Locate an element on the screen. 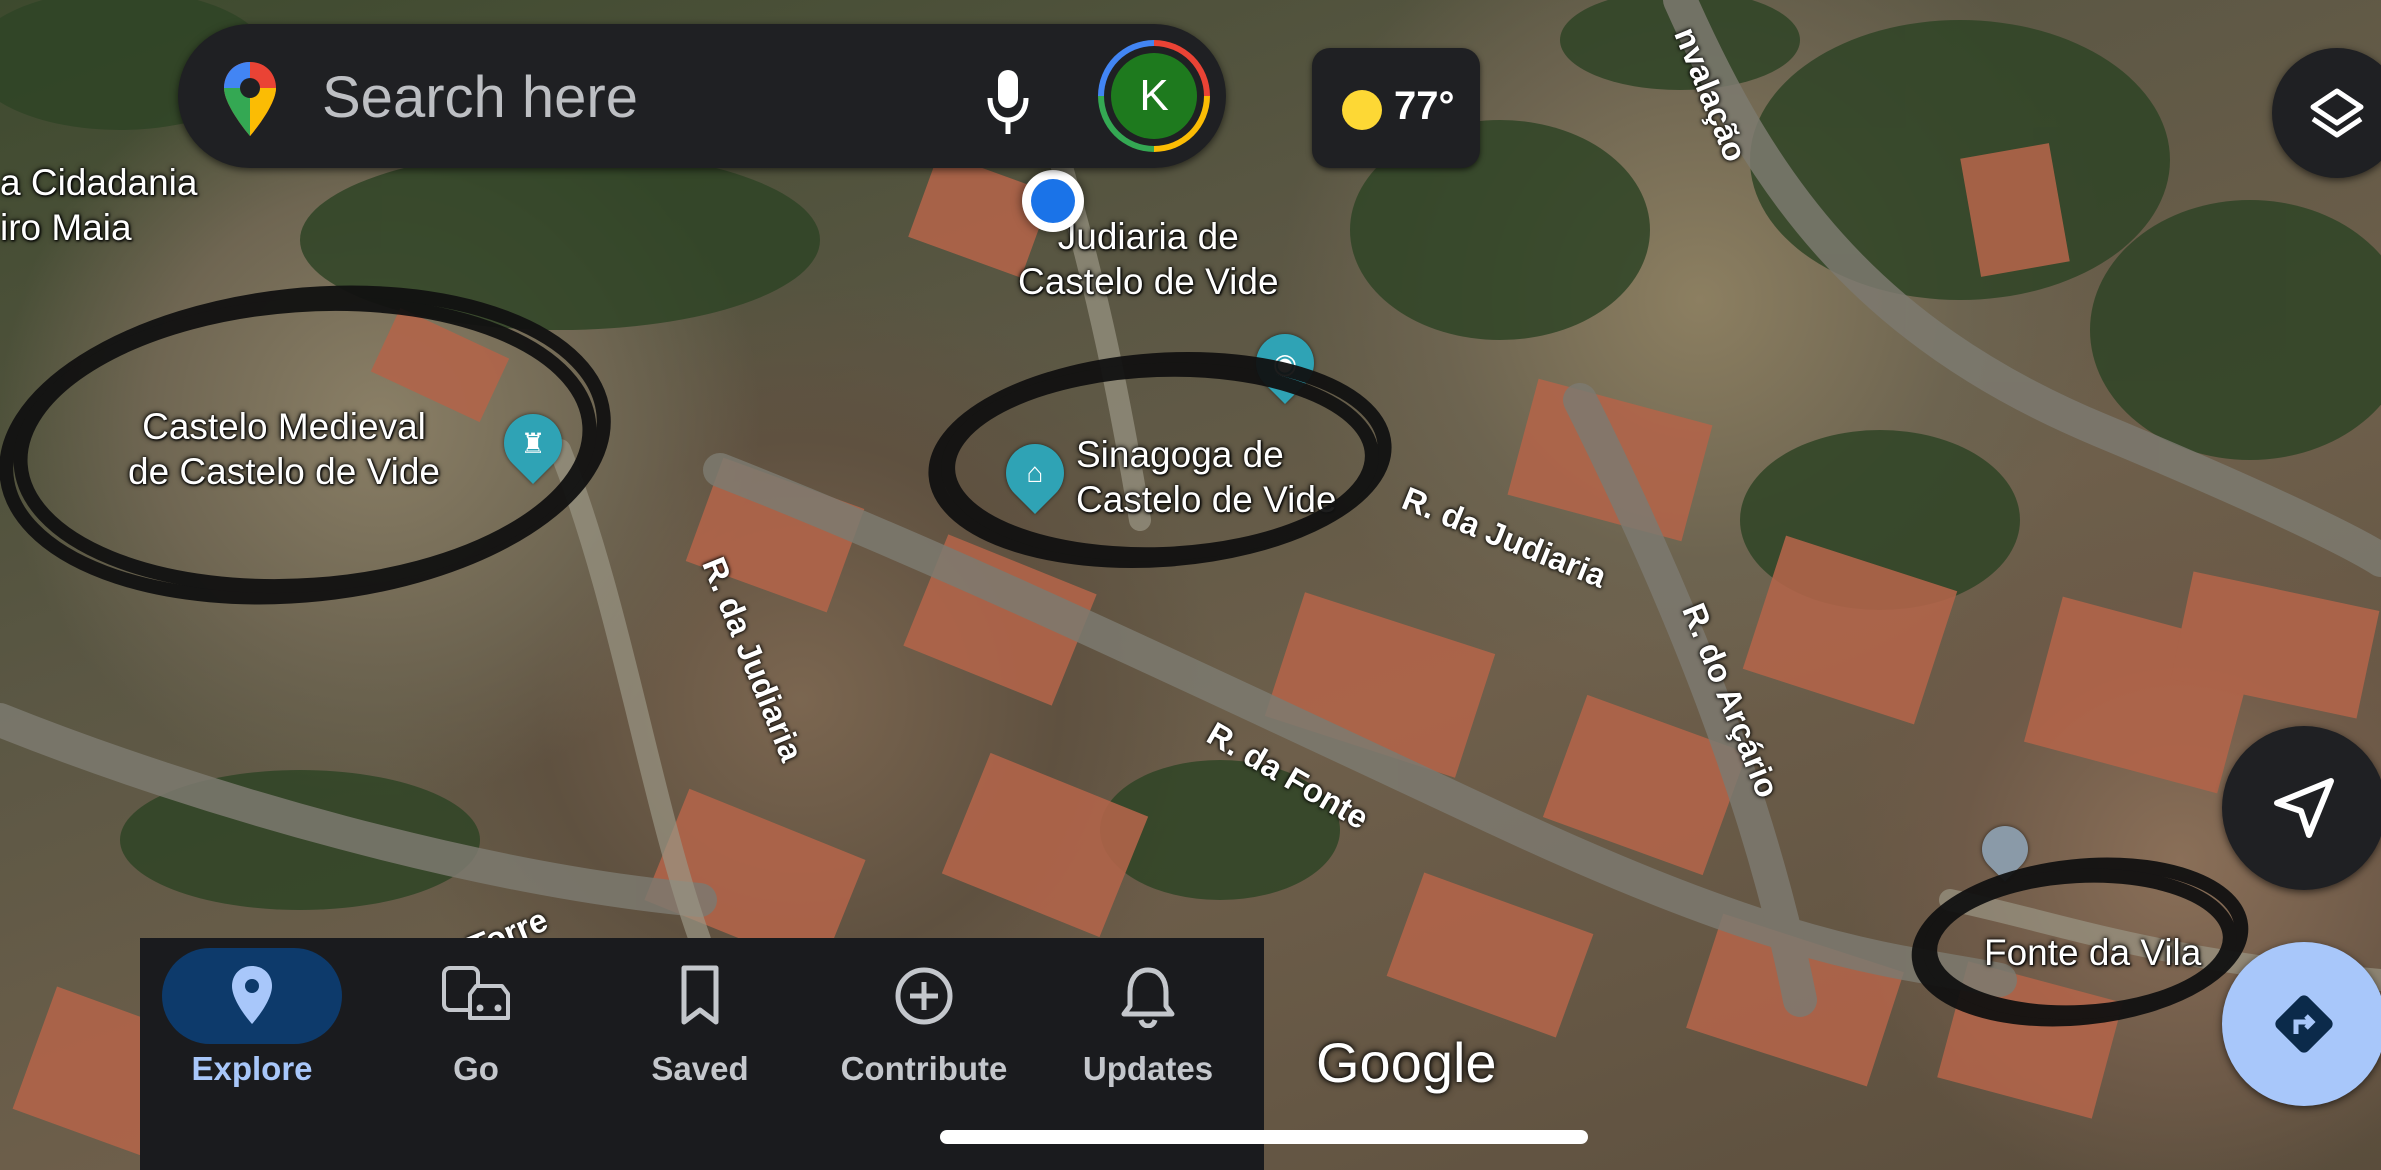  home-indicator is located at coordinates (1264, 1137).